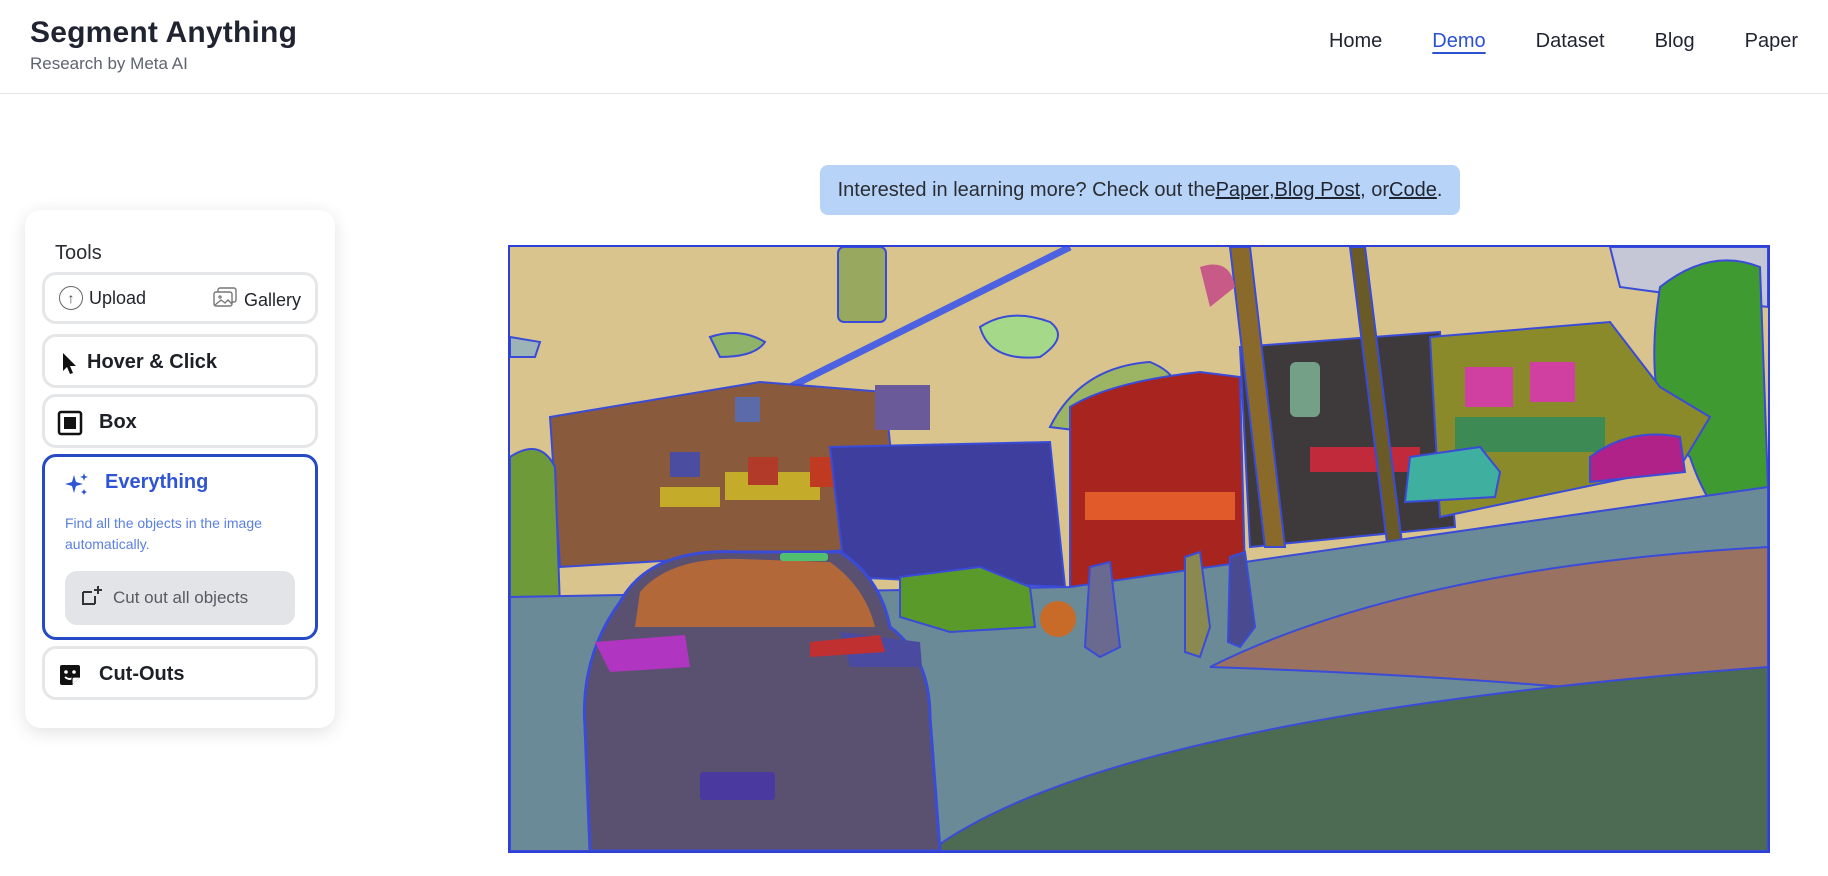 The height and width of the screenshot is (876, 1828). I want to click on cut-out-all-label: Cut out all objects, so click(181, 597).